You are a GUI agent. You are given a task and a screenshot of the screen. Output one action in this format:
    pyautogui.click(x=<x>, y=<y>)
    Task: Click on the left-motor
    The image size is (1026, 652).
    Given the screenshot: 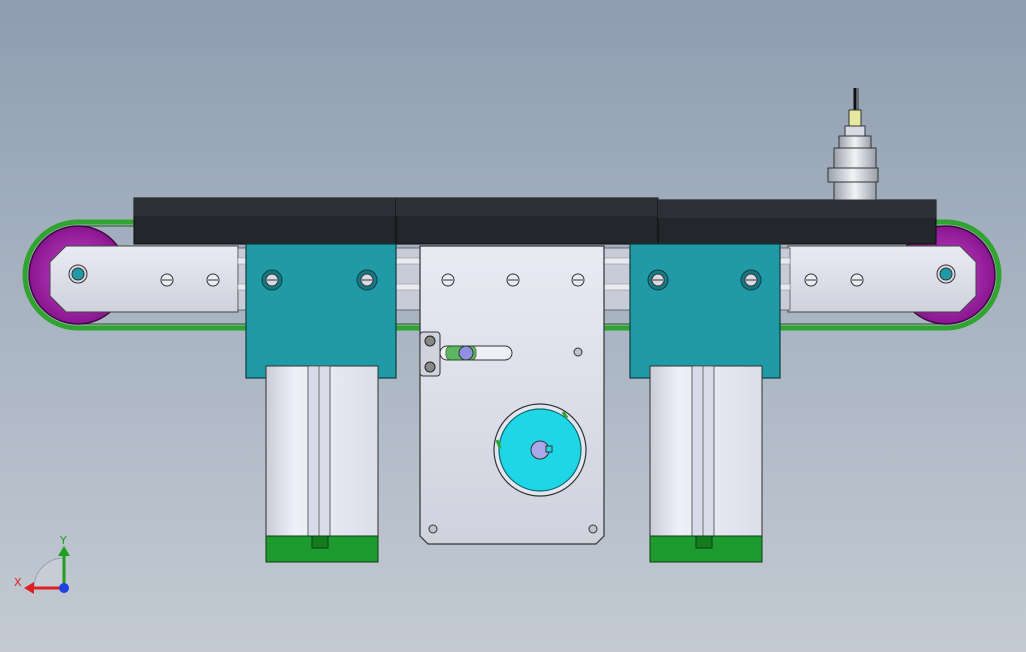 What is the action you would take?
    pyautogui.click(x=322, y=464)
    